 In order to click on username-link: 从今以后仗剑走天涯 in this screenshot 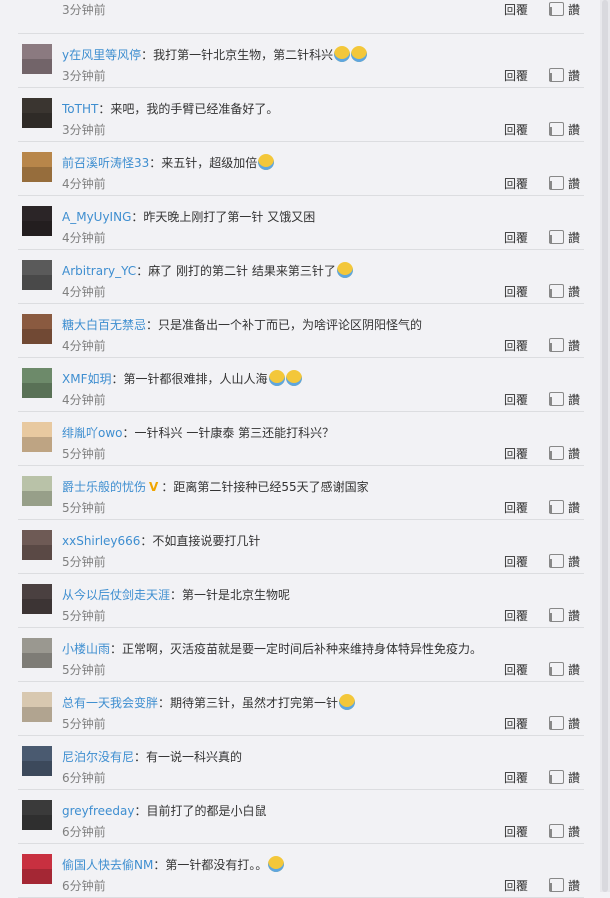, I will do `click(116, 595)`.